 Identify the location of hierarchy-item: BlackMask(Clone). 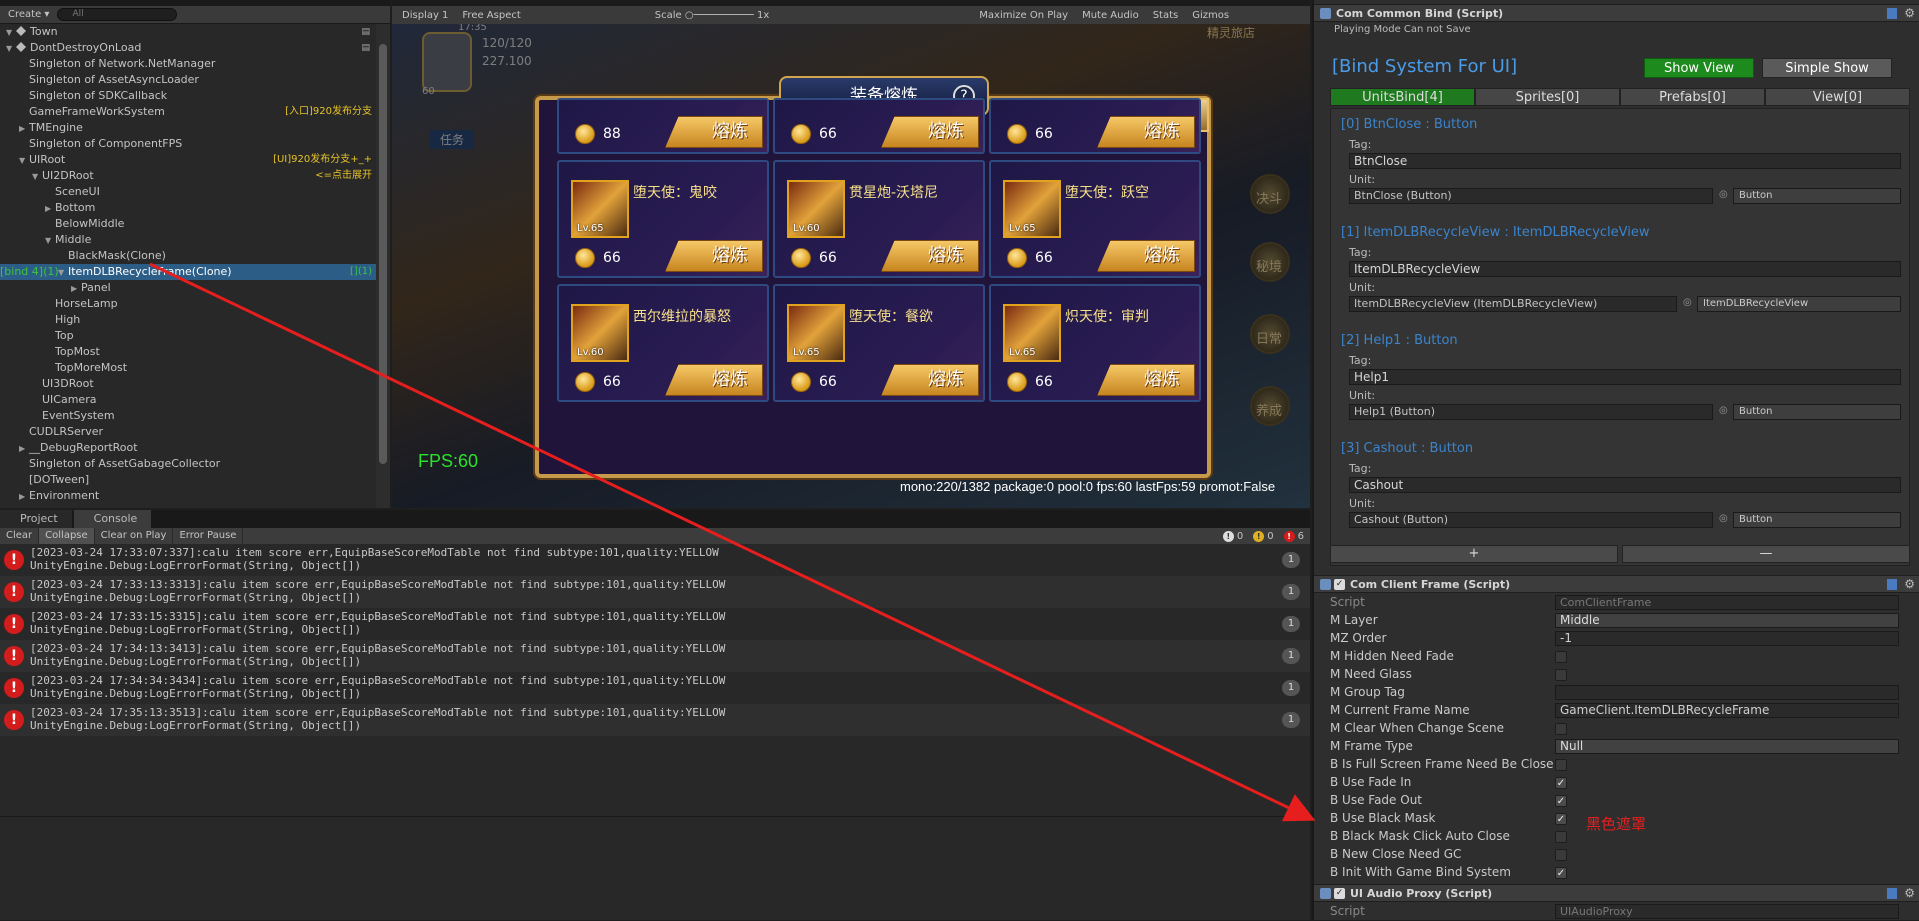
(188, 256).